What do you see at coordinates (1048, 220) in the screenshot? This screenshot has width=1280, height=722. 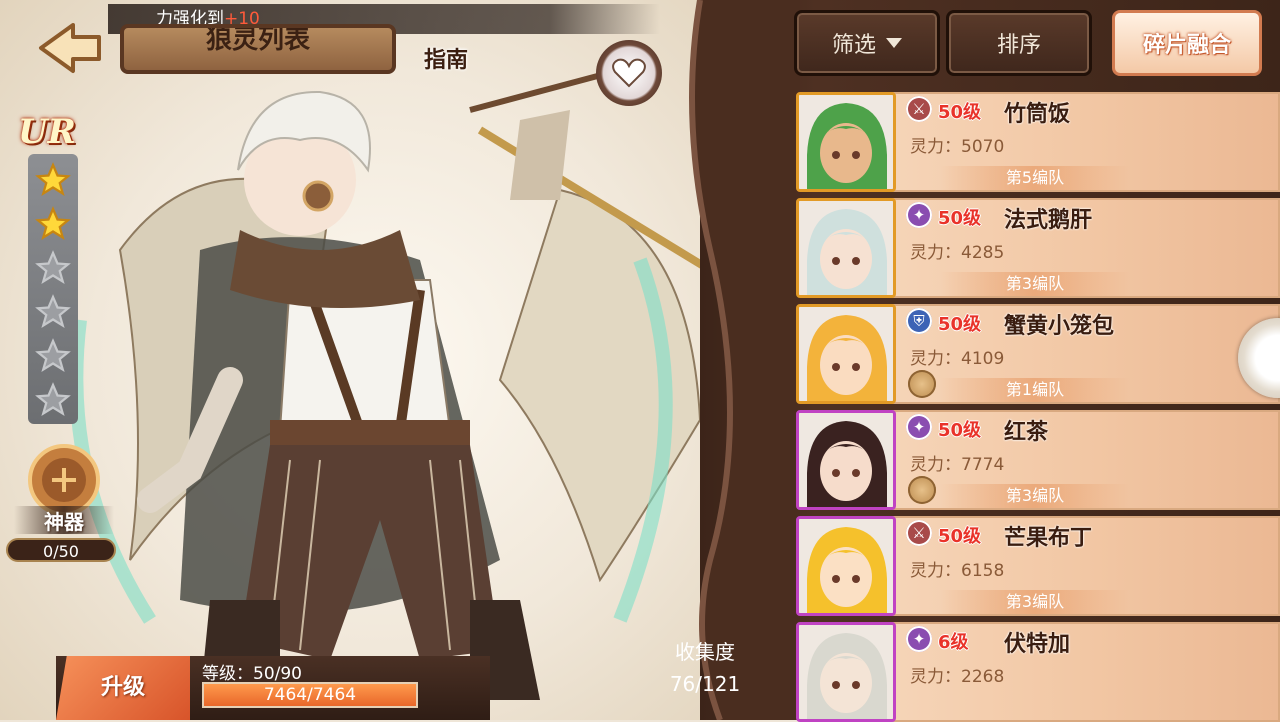 I see `character-name: 法式鹅肝` at bounding box center [1048, 220].